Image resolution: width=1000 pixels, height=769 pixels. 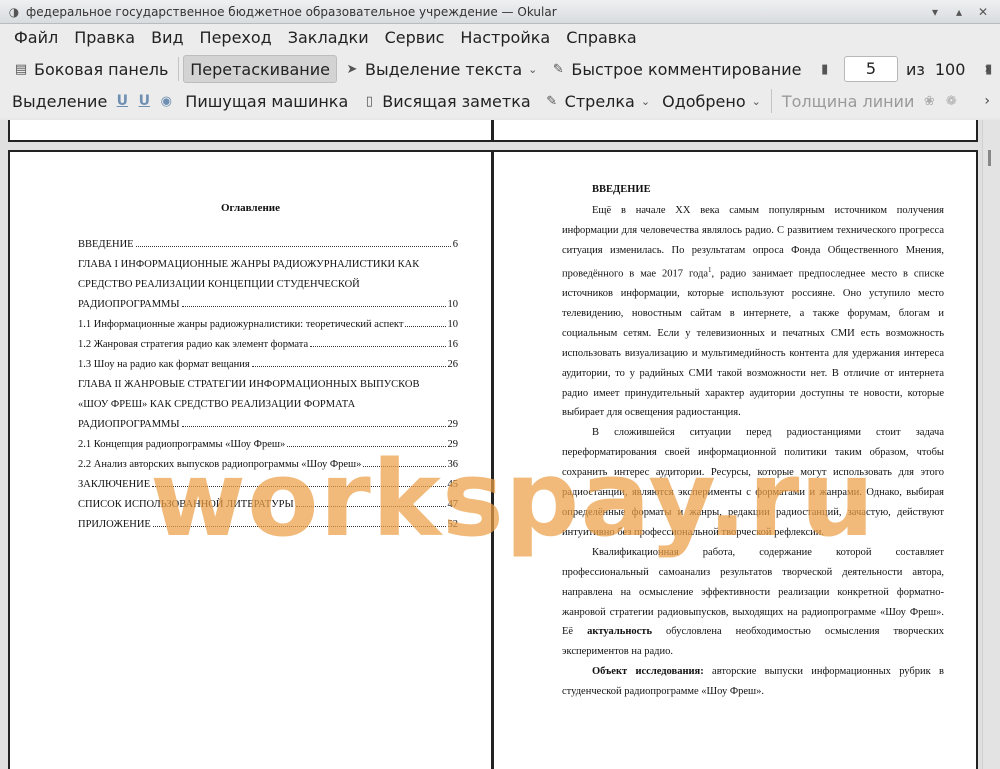 I want to click on menu-help: Справка, so click(x=601, y=38).